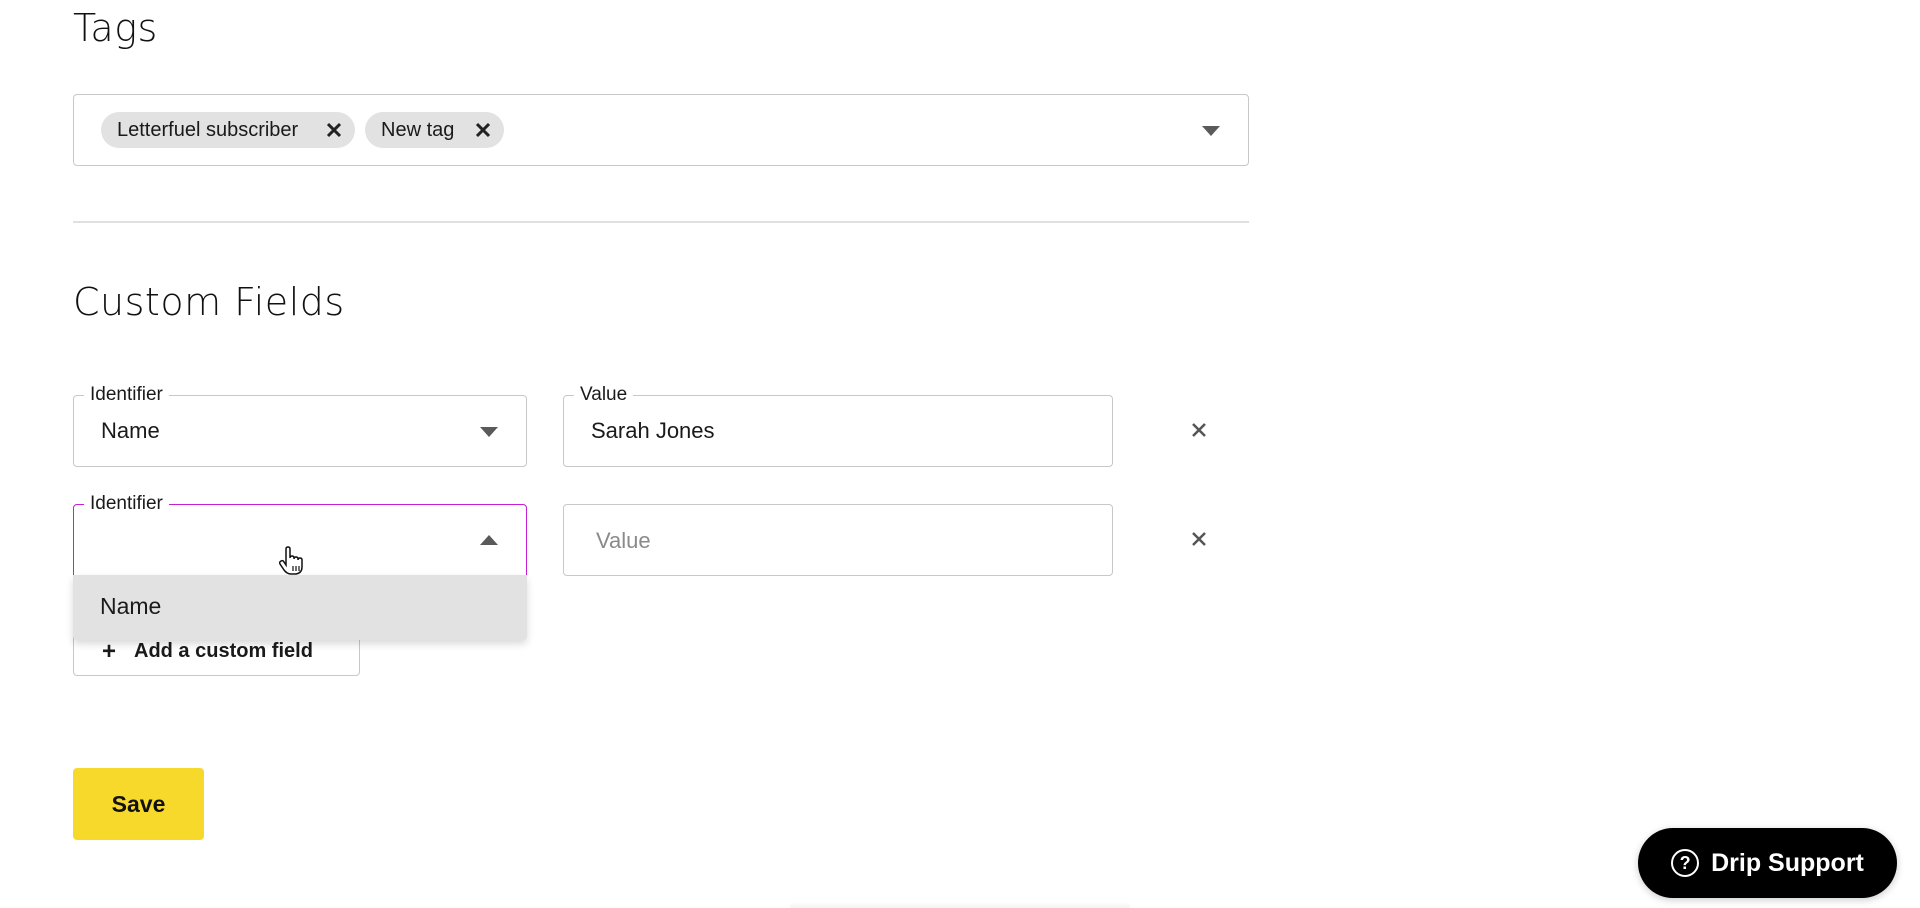  What do you see at coordinates (653, 430) in the screenshot?
I see `value-text: Sarah Jones` at bounding box center [653, 430].